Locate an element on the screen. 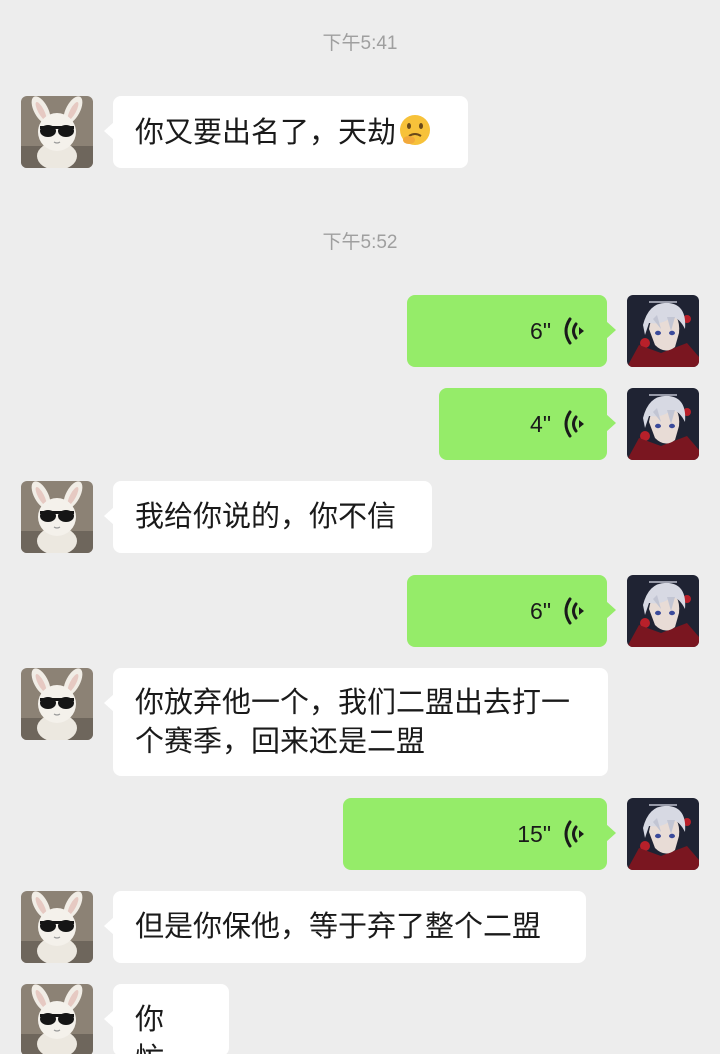  message-bubble: 但是你保他，等于弃了整个二盟 is located at coordinates (345, 927).